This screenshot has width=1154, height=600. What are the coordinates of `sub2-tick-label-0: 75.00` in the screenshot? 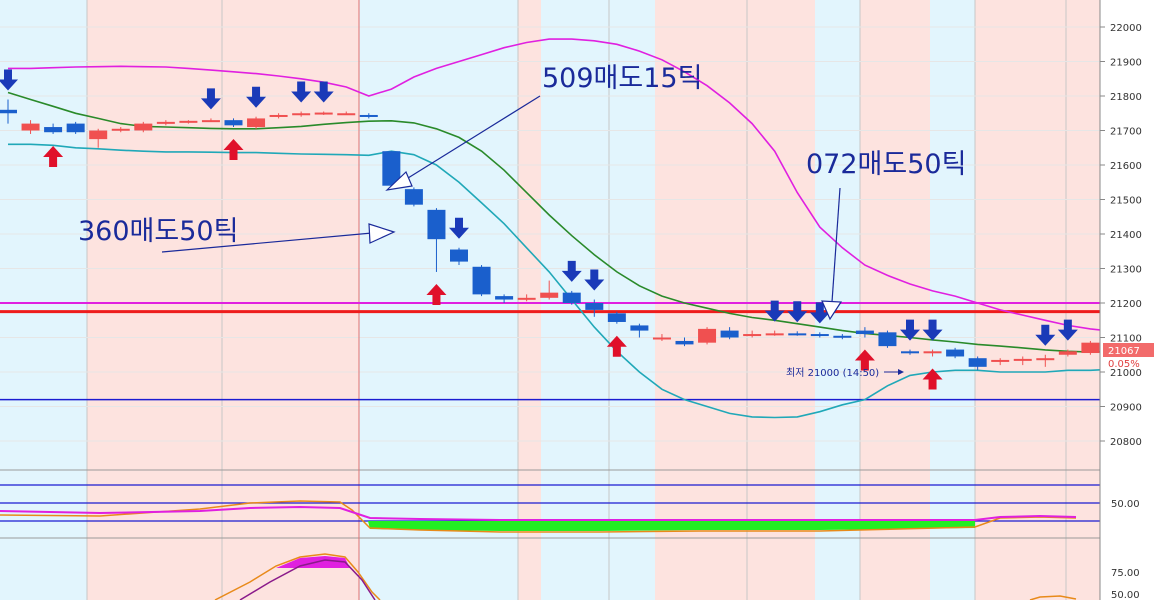 It's located at (1125, 573).